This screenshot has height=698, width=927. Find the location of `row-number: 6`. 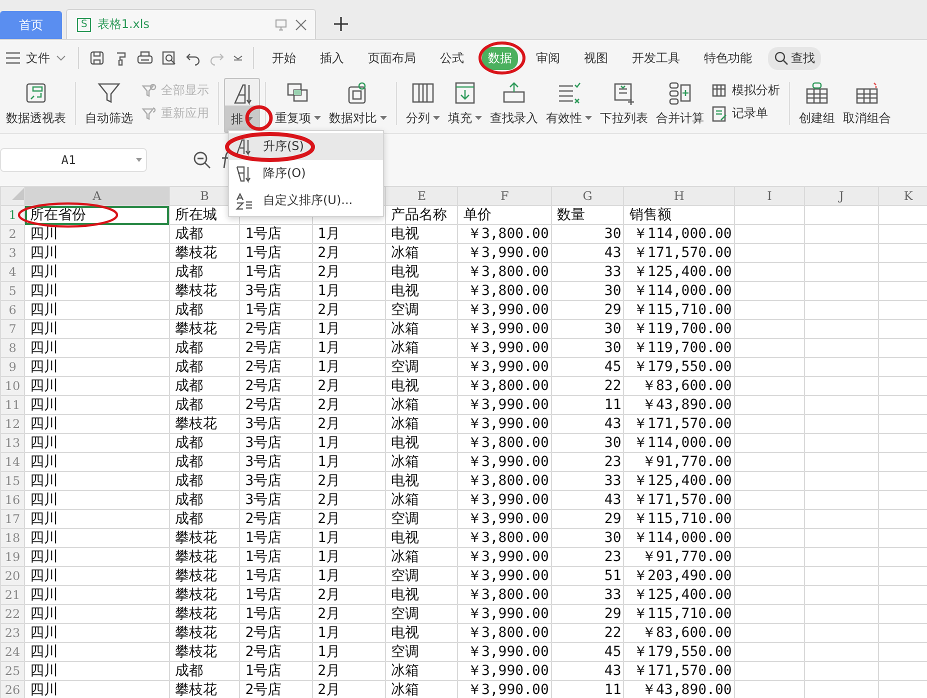

row-number: 6 is located at coordinates (12, 310).